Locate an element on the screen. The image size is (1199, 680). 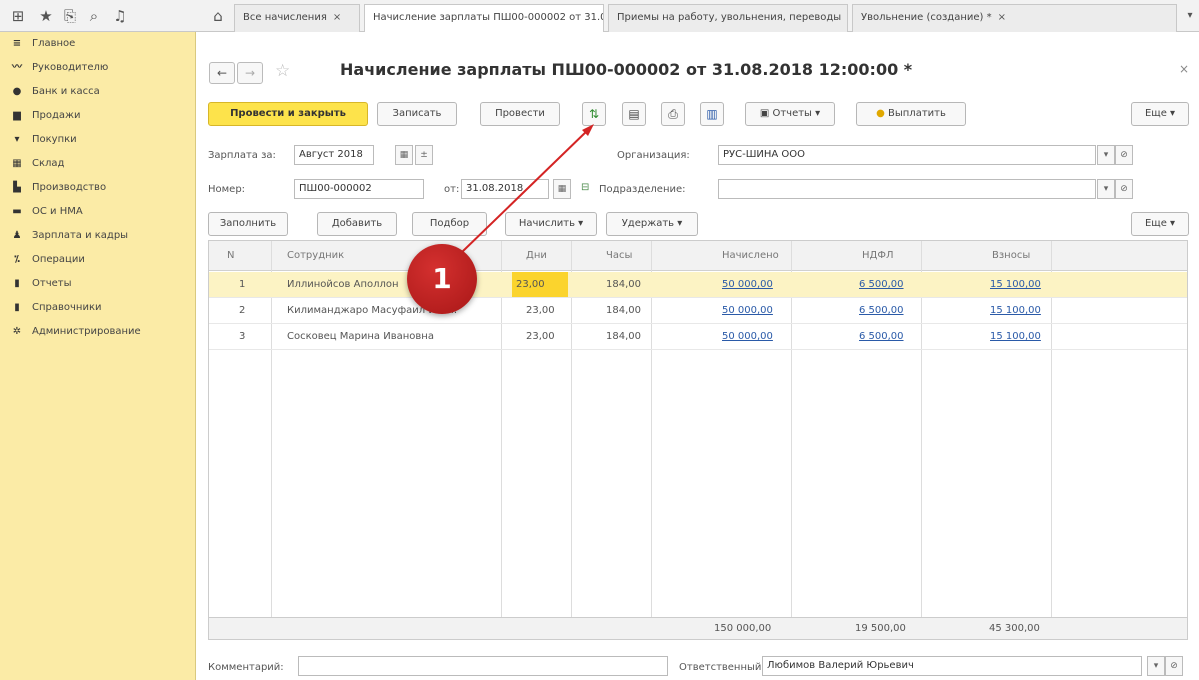
accrue-dropdown-button: Начислить ▾ is located at coordinates (551, 224).